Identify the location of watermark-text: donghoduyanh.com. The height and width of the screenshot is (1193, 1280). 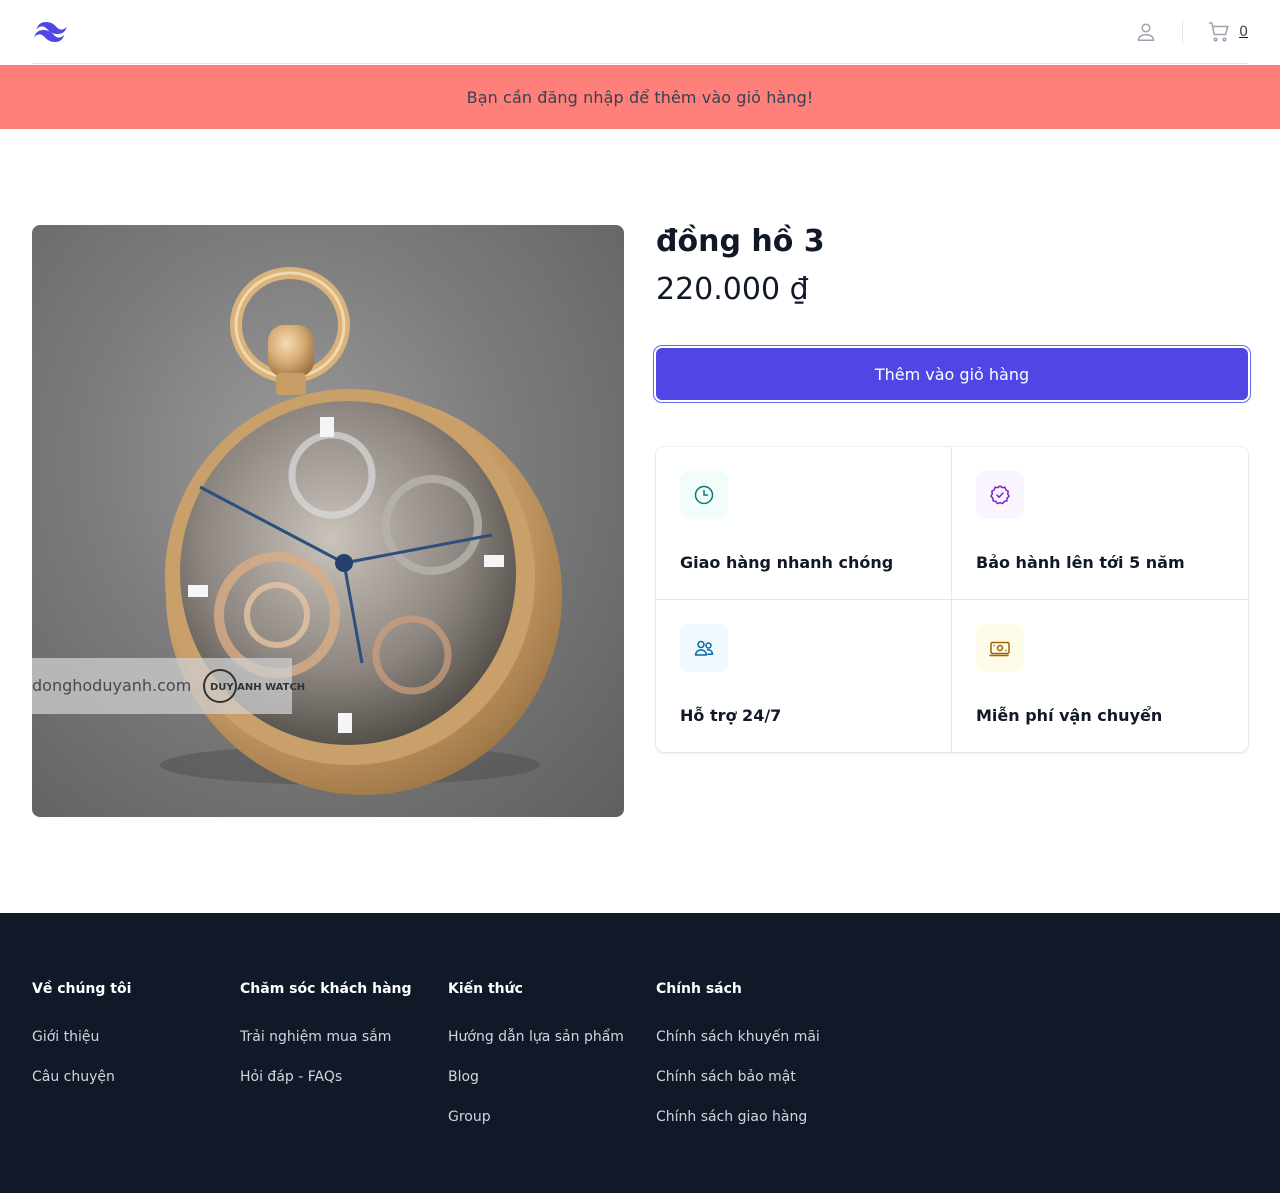
(111, 685).